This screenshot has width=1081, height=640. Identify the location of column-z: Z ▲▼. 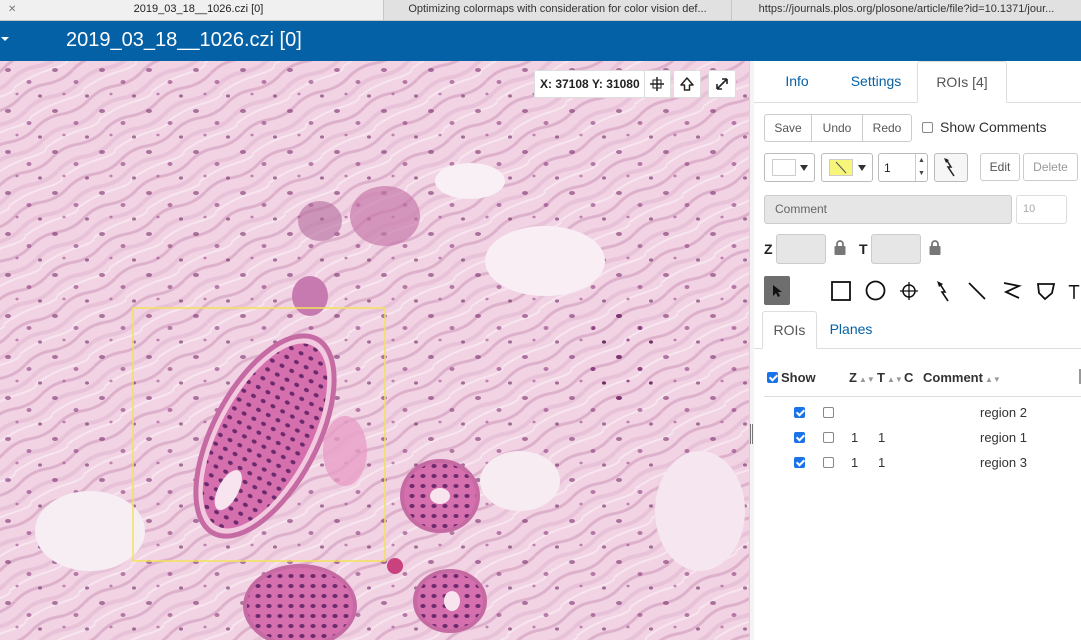
(862, 377).